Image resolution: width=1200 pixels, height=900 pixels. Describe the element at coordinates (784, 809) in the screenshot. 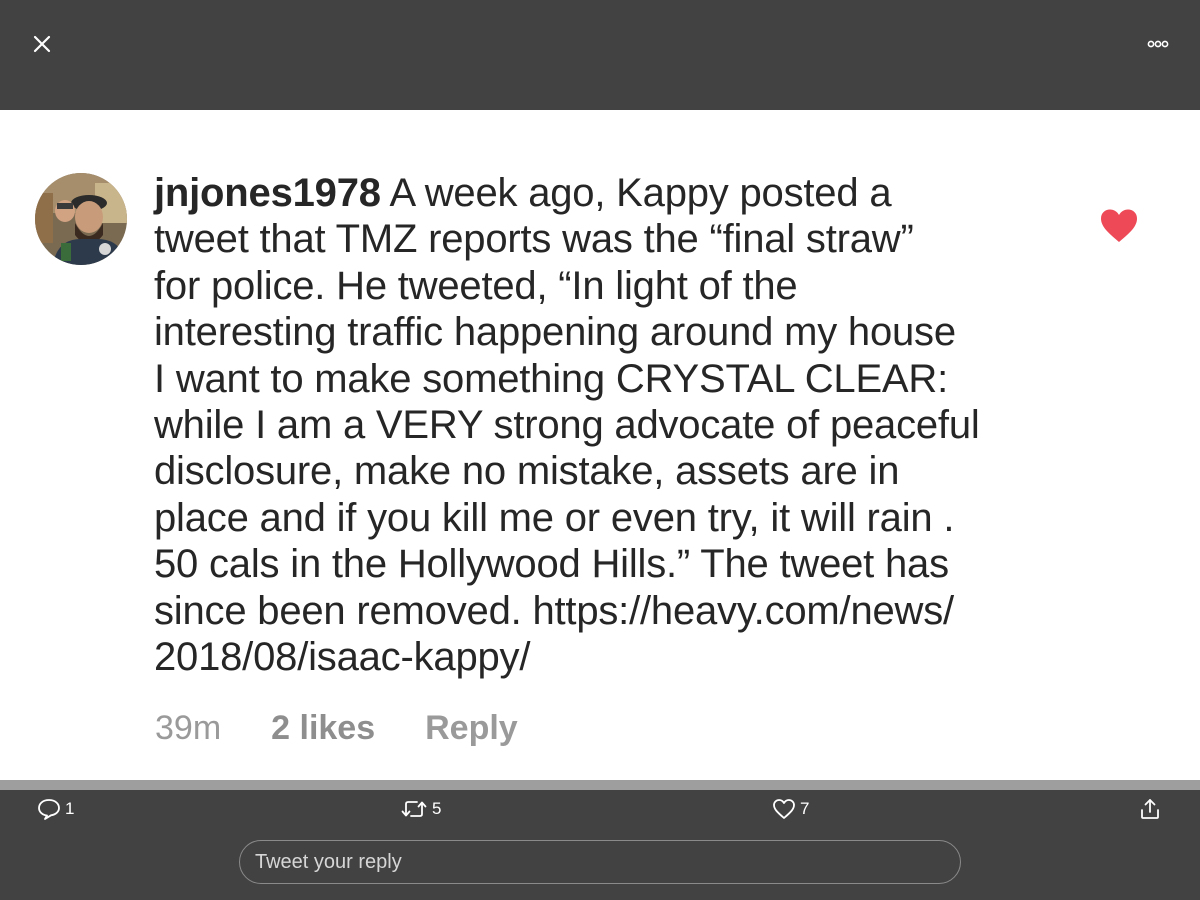

I see `like-icon` at that location.